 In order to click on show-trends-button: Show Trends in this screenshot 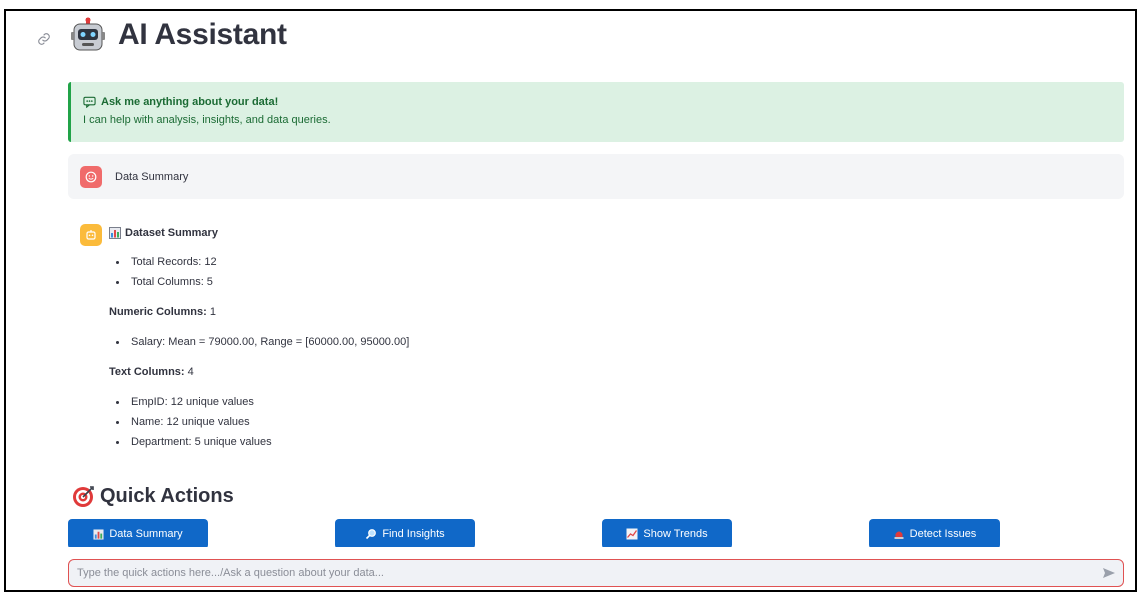, I will do `click(667, 534)`.